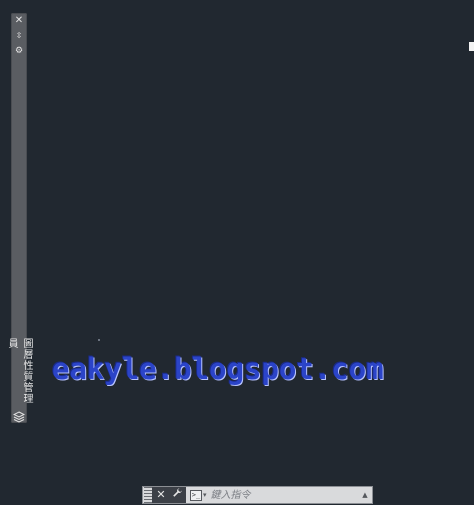 The image size is (474, 505). I want to click on layer-properties-palette: ✕ ⇳ ⚙ 圖層性質管理員, so click(19, 218).